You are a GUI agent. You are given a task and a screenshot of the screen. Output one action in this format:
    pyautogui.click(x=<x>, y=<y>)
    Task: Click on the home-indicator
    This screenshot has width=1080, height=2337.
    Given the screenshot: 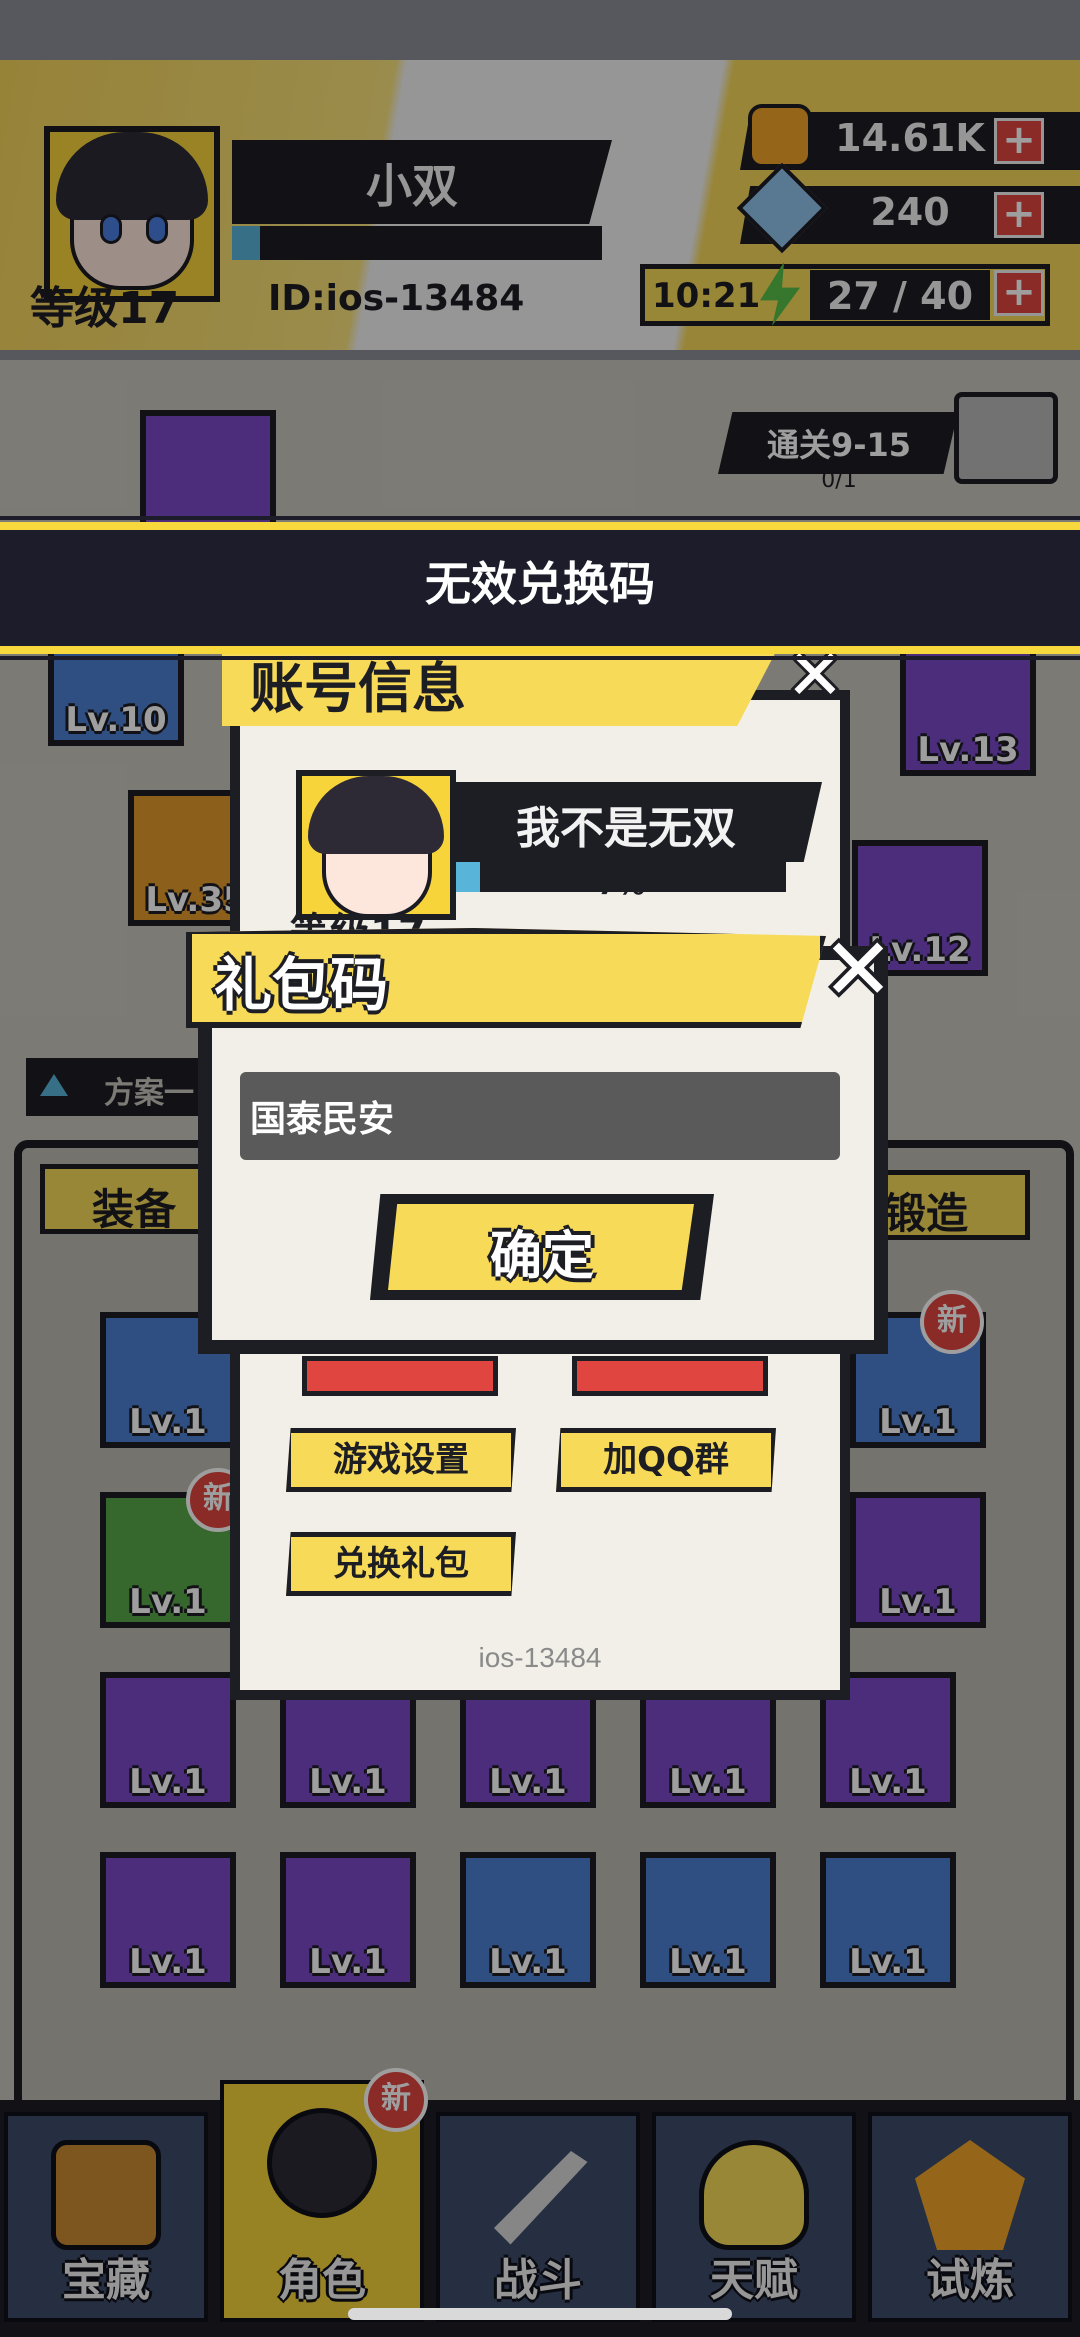 What is the action you would take?
    pyautogui.click(x=540, y=2314)
    